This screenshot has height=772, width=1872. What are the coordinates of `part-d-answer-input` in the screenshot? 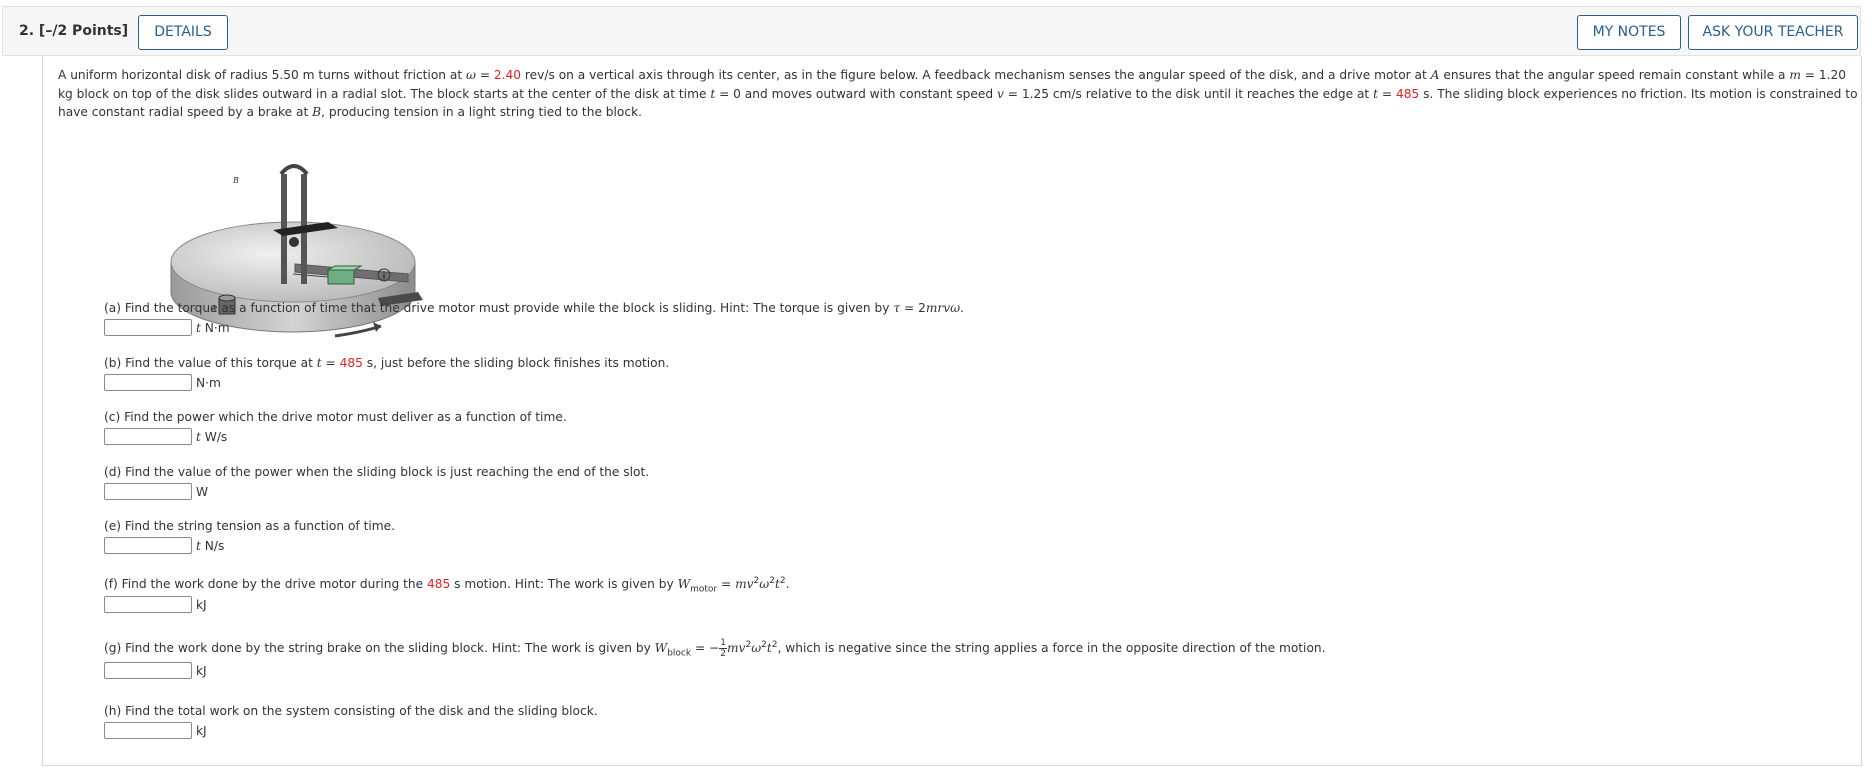 It's located at (148, 491).